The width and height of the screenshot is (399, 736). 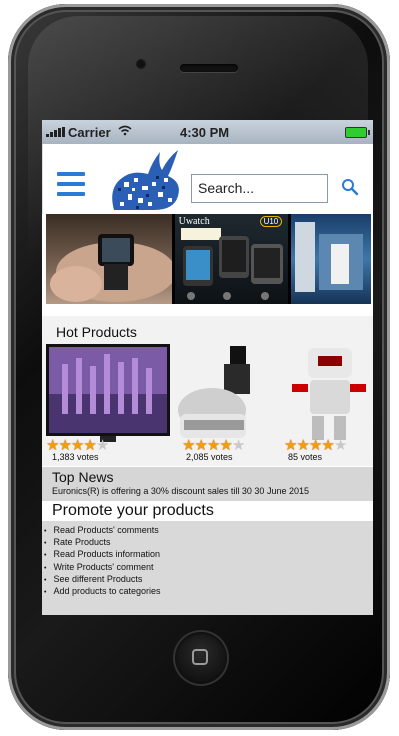 I want to click on uwatch-ad-image: Uwatch U10, so click(x=231, y=259).